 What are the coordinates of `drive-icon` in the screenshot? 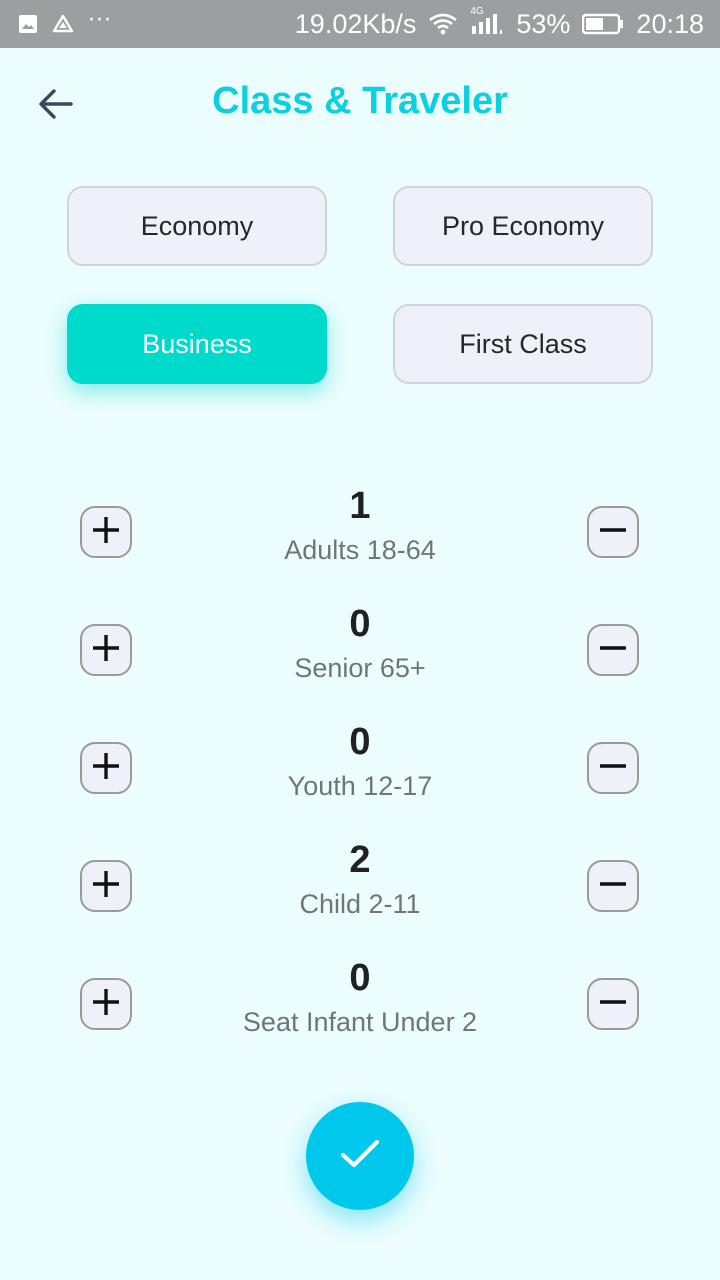 It's located at (63, 24).